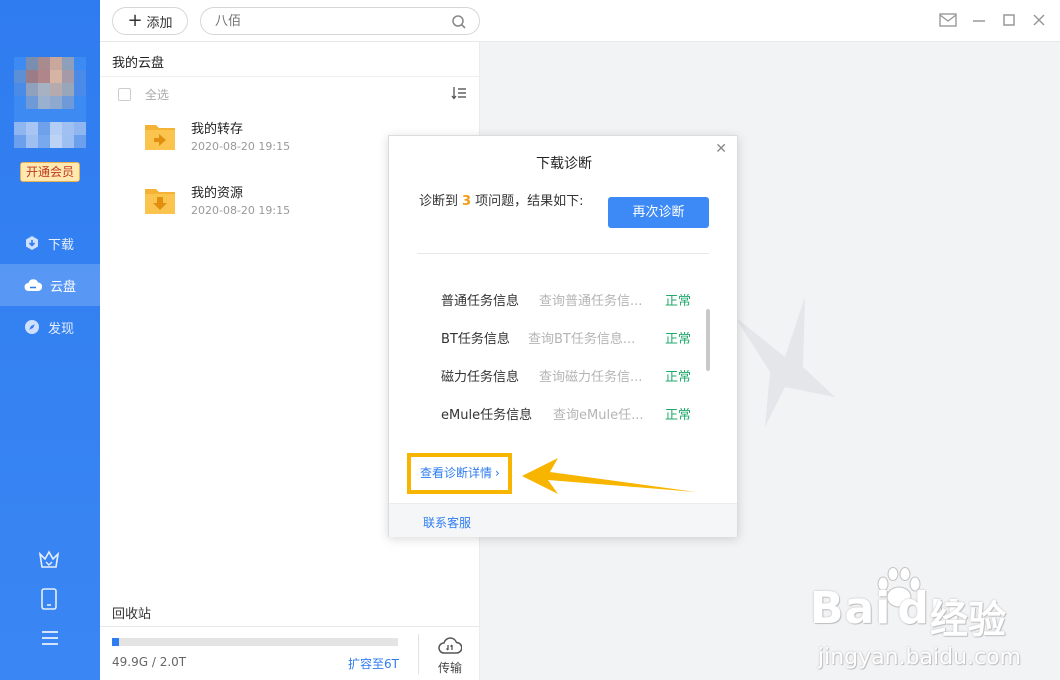 This screenshot has height=680, width=1060. Describe the element at coordinates (138, 63) in the screenshot. I see `panel-title: 我的云盘` at that location.